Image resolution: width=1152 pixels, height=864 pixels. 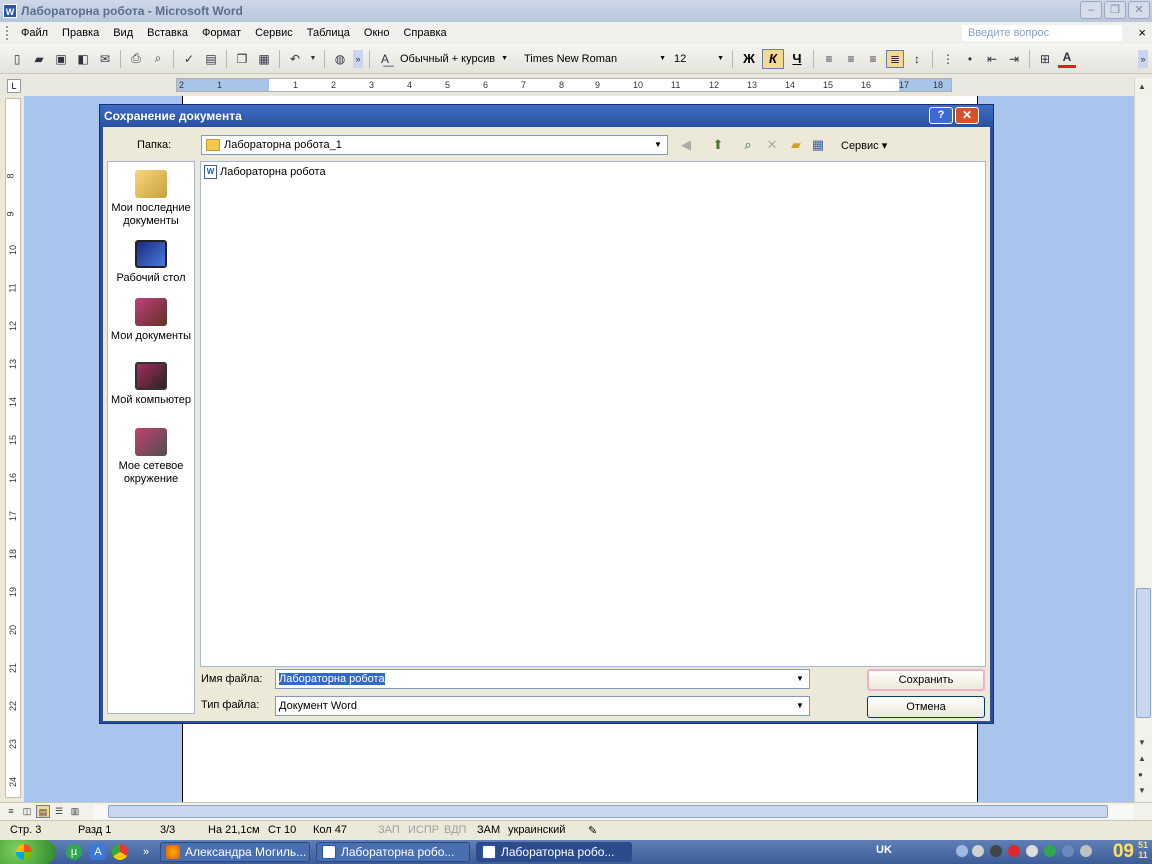 What do you see at coordinates (749, 59) in the screenshot?
I see `bold-button: Ж` at bounding box center [749, 59].